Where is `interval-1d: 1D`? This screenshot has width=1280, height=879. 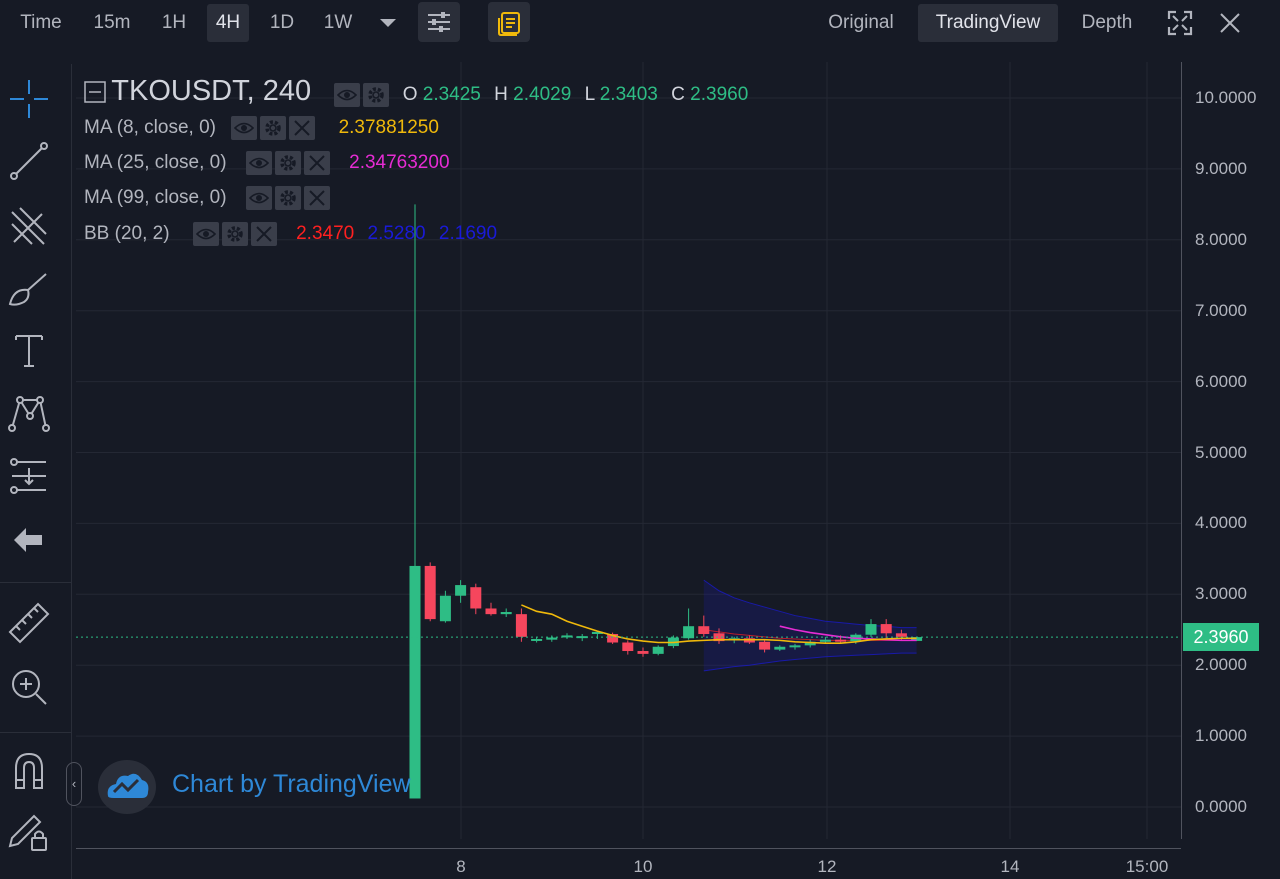
interval-1d: 1D is located at coordinates (282, 23).